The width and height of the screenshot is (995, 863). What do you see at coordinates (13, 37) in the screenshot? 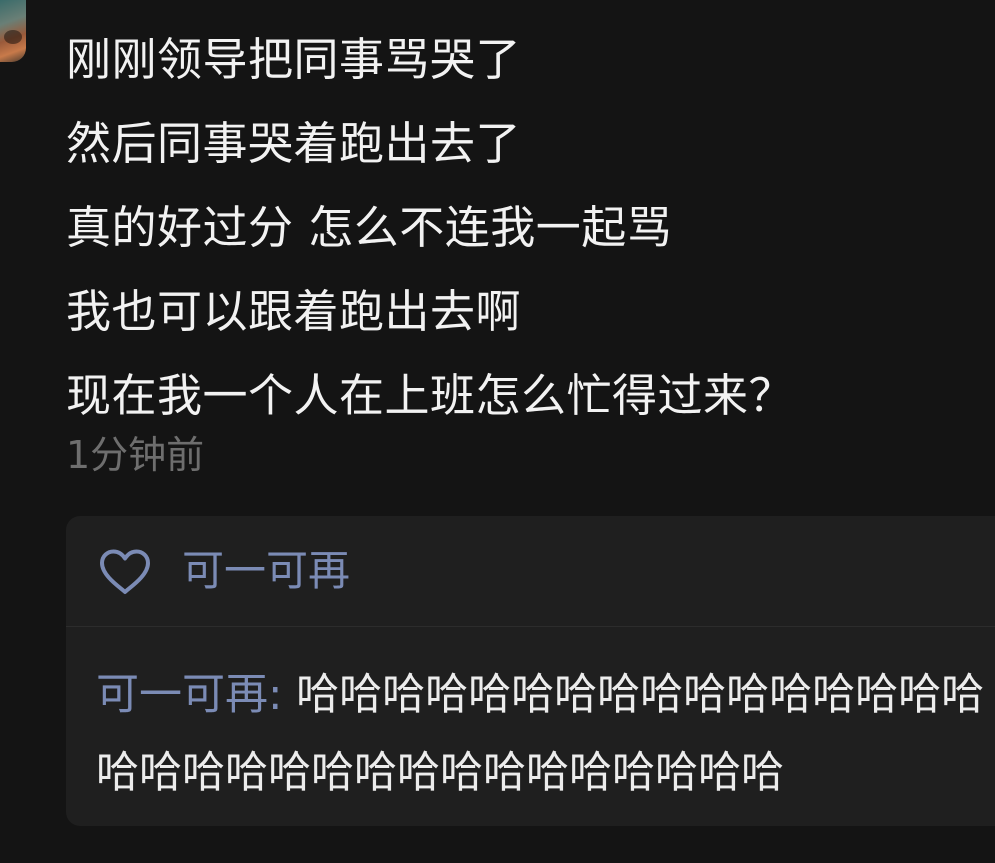
I see `avatar-image-detail` at bounding box center [13, 37].